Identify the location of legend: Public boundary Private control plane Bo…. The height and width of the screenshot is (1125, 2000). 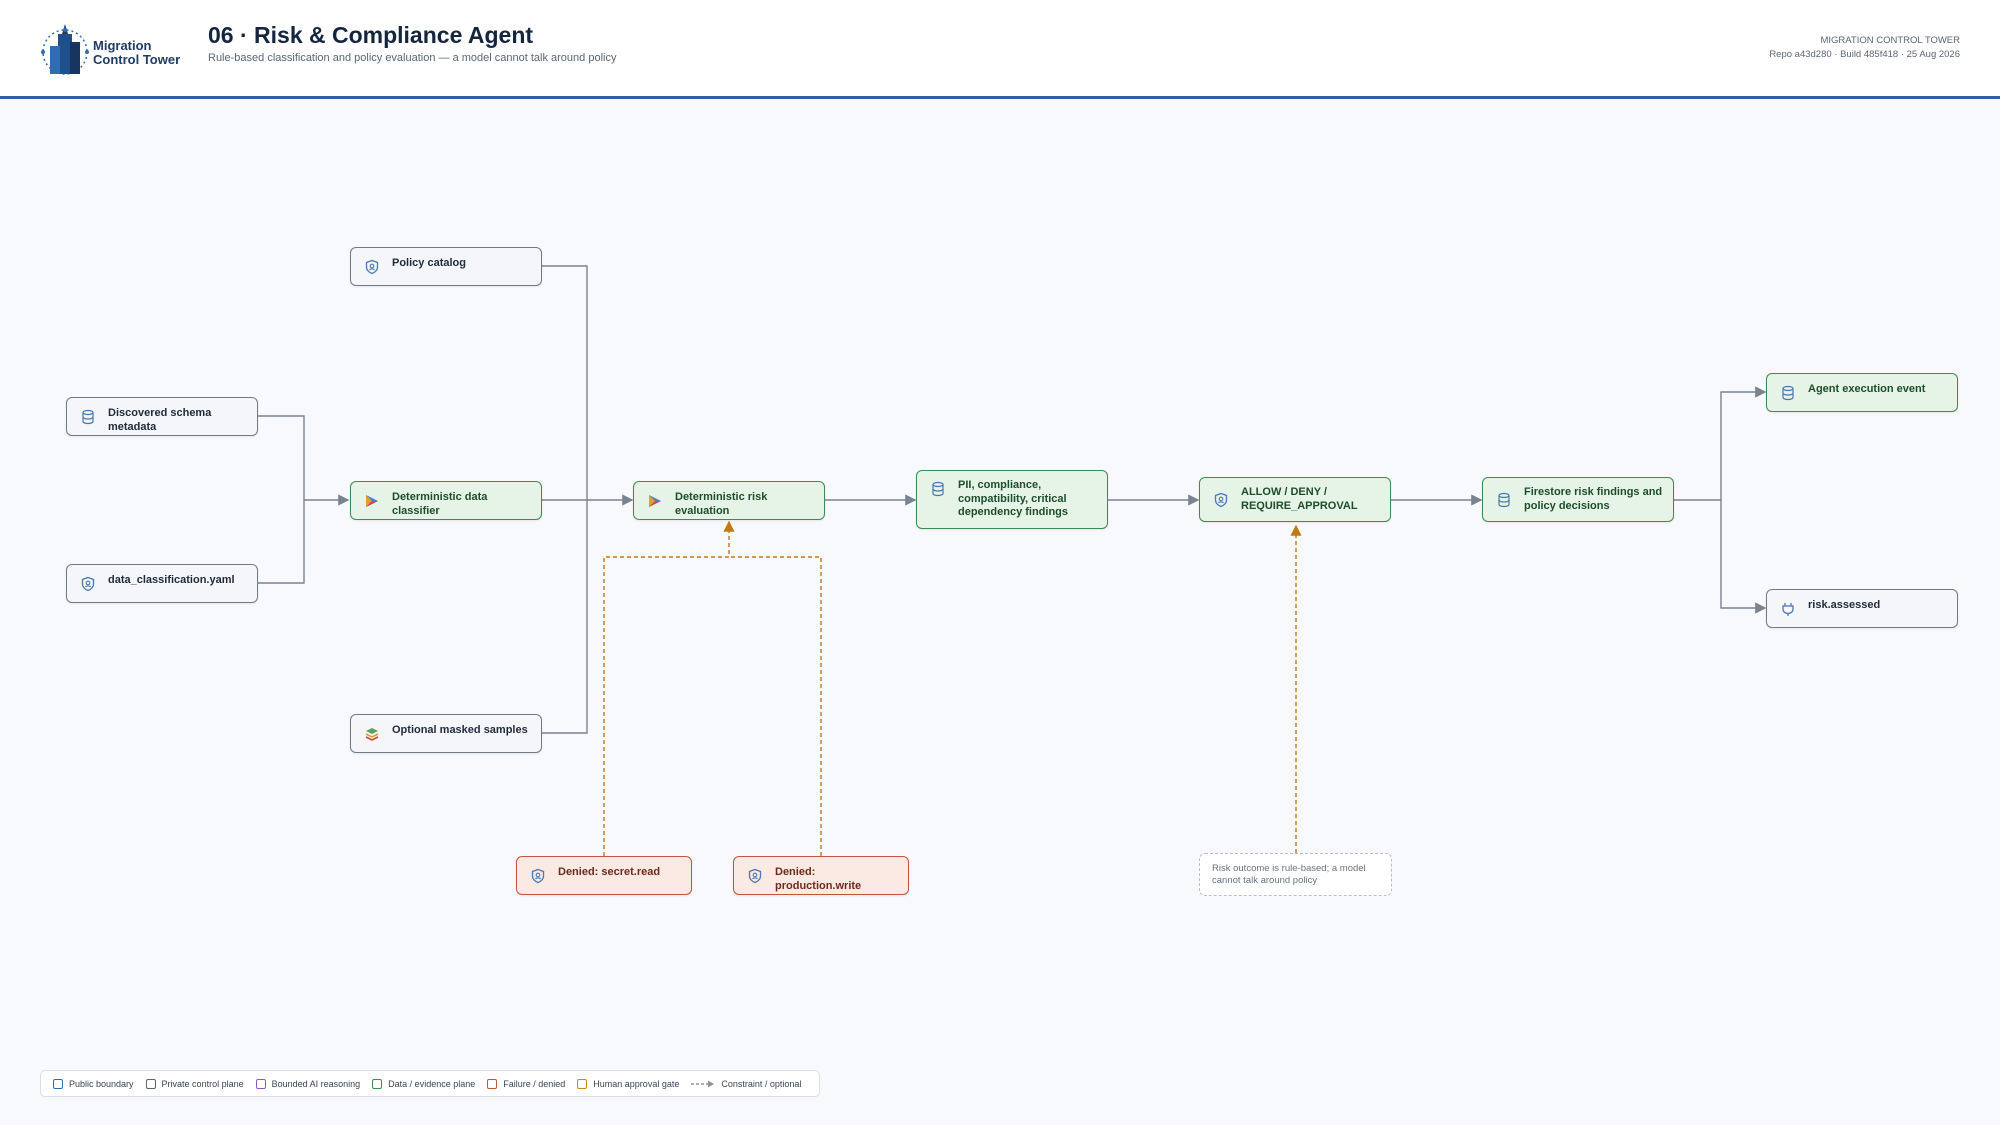
(430, 1083).